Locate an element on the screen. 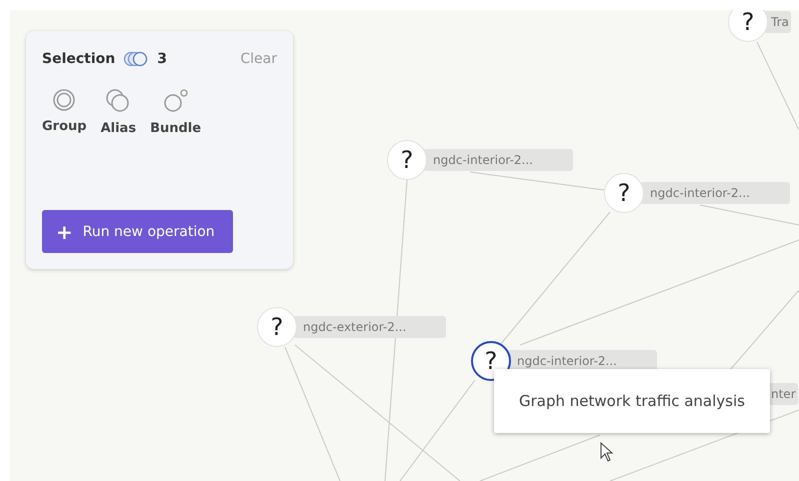 This screenshot has width=799, height=481. panel-title: Selection is located at coordinates (79, 59).